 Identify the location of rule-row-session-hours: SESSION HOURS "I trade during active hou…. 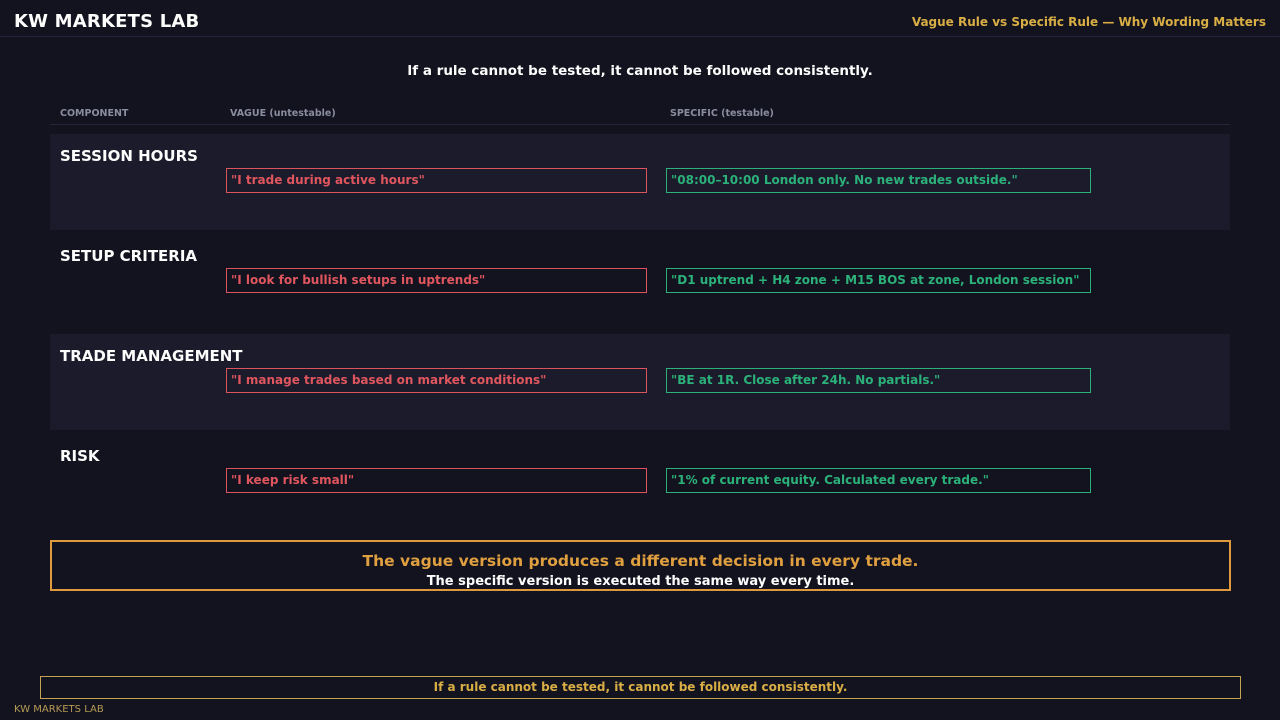
(640, 182).